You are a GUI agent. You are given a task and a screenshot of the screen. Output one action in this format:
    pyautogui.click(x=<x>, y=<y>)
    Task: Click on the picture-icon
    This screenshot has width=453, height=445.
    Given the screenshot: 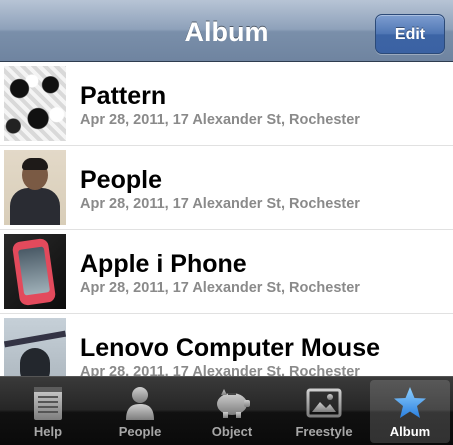 What is the action you would take?
    pyautogui.click(x=324, y=403)
    